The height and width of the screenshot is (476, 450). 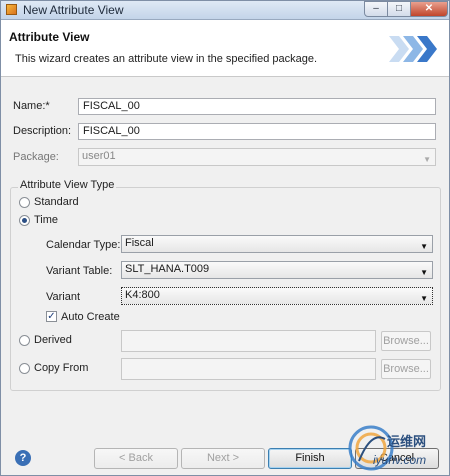 I want to click on minimize-button: –, so click(x=376, y=9).